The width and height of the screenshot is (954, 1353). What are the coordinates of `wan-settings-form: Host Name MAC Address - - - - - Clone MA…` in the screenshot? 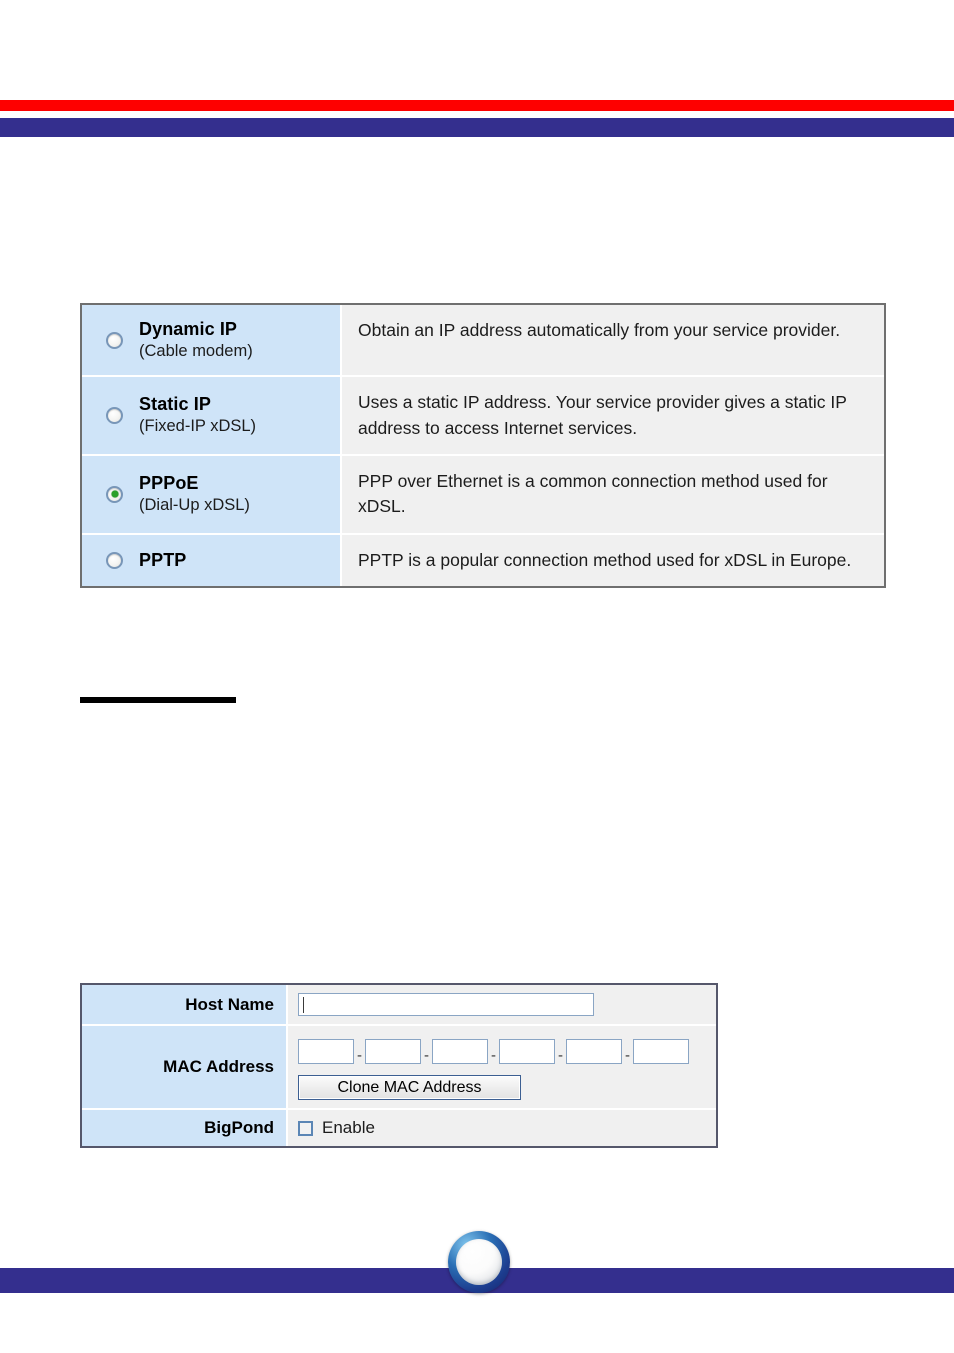 It's located at (399, 1065).